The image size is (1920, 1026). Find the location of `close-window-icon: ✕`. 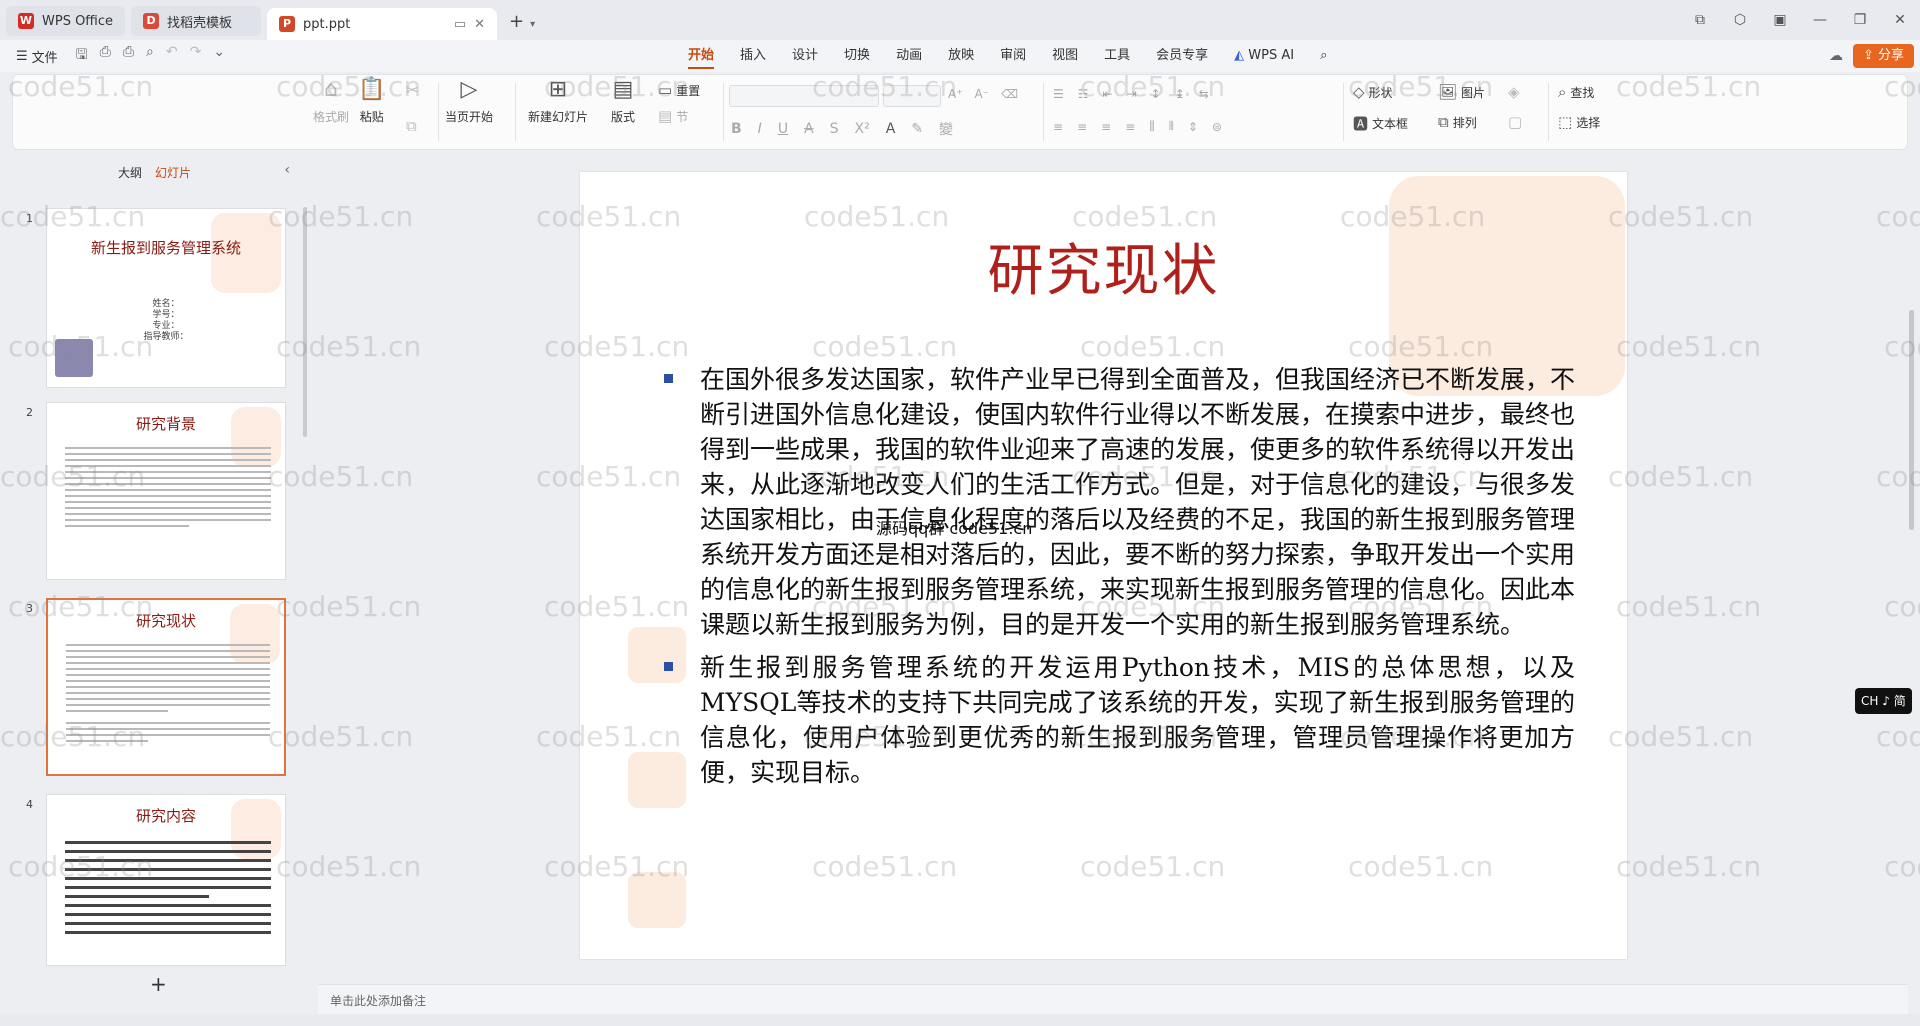

close-window-icon: ✕ is located at coordinates (1900, 20).